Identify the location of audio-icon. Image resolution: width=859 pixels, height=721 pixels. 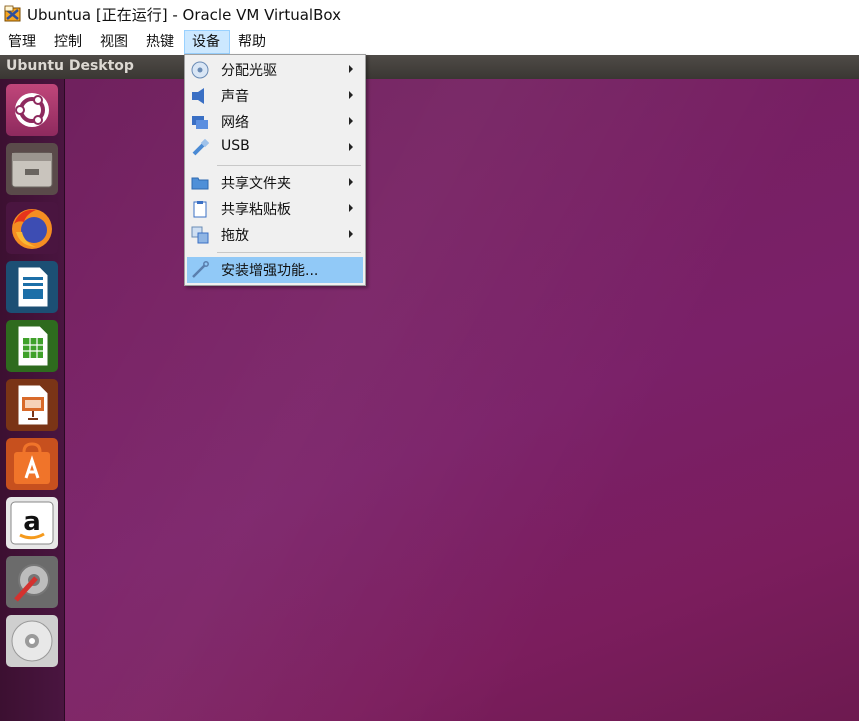
(198, 96).